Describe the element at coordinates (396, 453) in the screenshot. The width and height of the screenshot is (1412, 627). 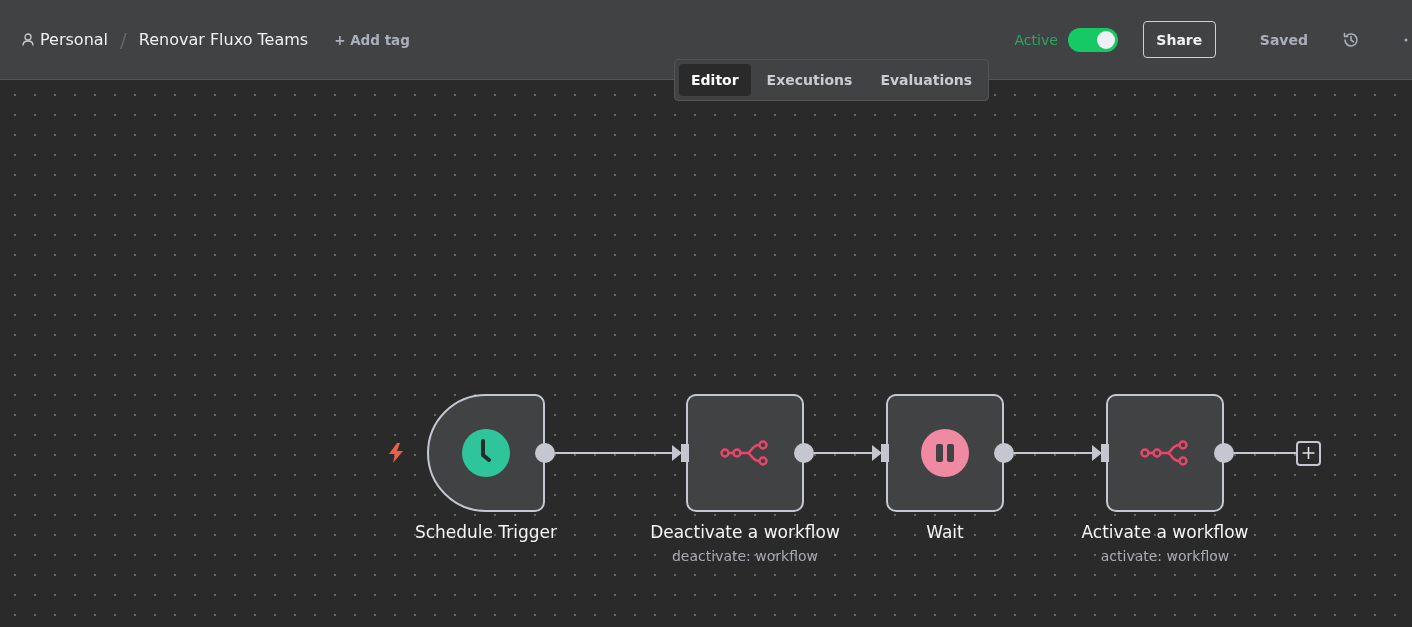
I see `lightning-icon` at that location.